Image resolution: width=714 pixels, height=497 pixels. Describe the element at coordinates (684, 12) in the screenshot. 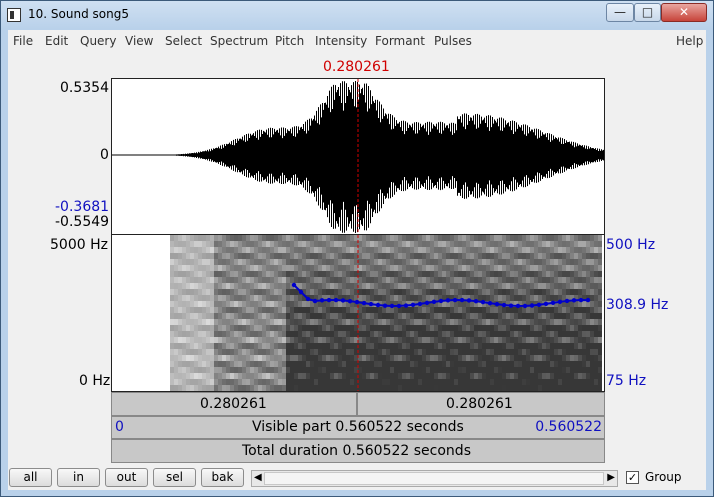

I see `close-button: ✕` at that location.